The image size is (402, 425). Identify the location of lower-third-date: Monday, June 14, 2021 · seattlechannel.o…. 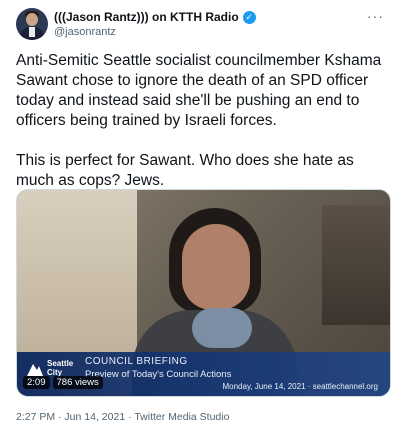
(300, 386).